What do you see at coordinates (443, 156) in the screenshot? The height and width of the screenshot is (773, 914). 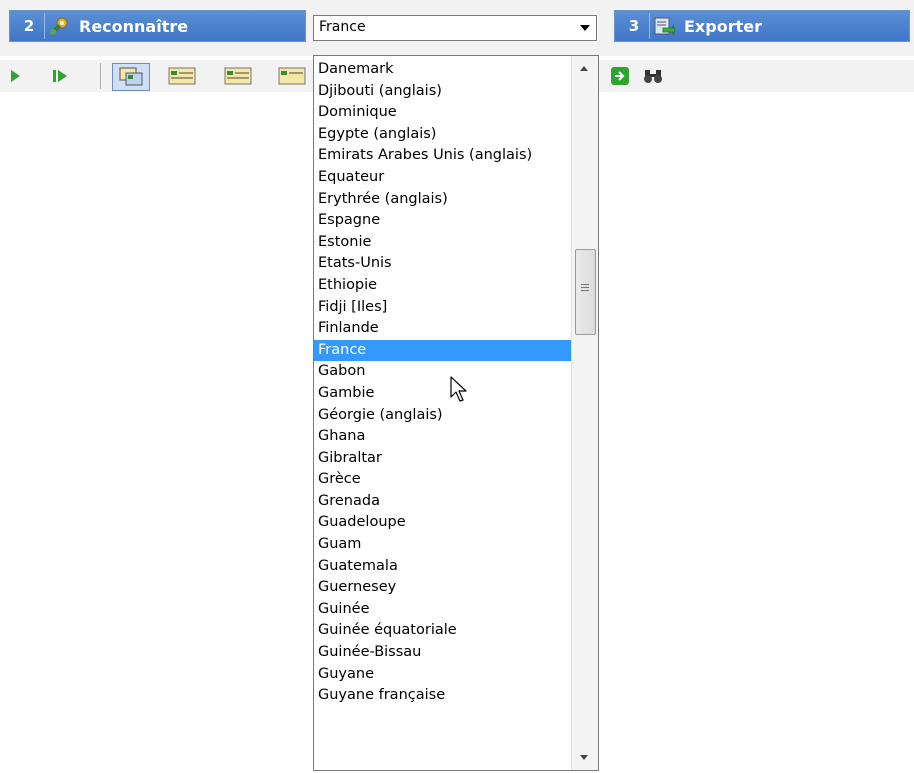 I see `dropdown-option: Emirats Arabes Unis (anglais)` at bounding box center [443, 156].